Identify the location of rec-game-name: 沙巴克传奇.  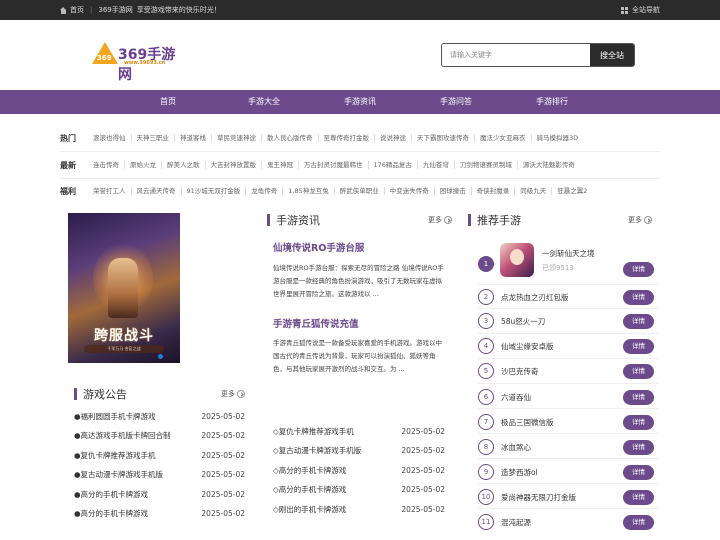
(520, 371).